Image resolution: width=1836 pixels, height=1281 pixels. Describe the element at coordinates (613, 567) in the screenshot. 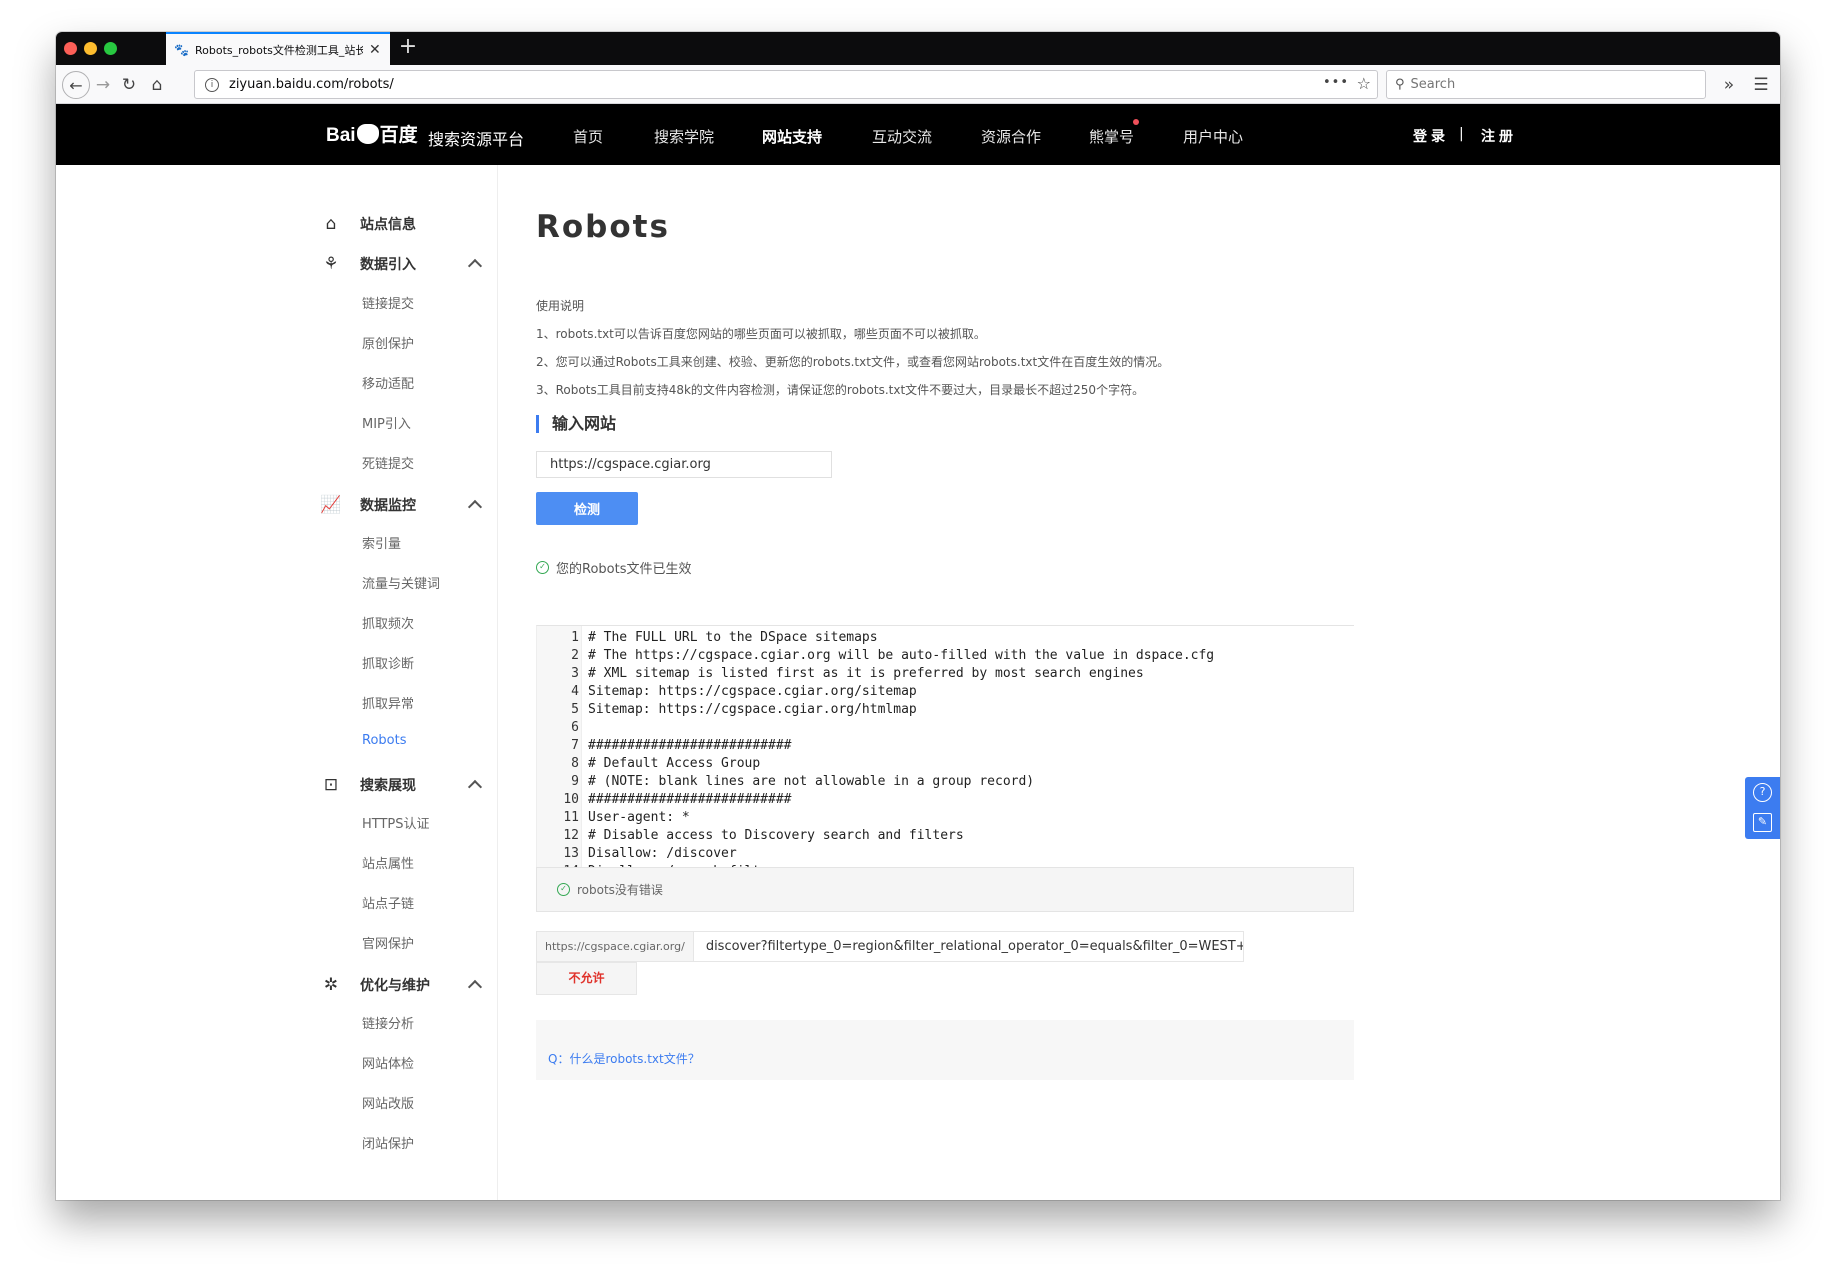

I see `robots-status: ✓ 您的Robots文件已生效` at that location.